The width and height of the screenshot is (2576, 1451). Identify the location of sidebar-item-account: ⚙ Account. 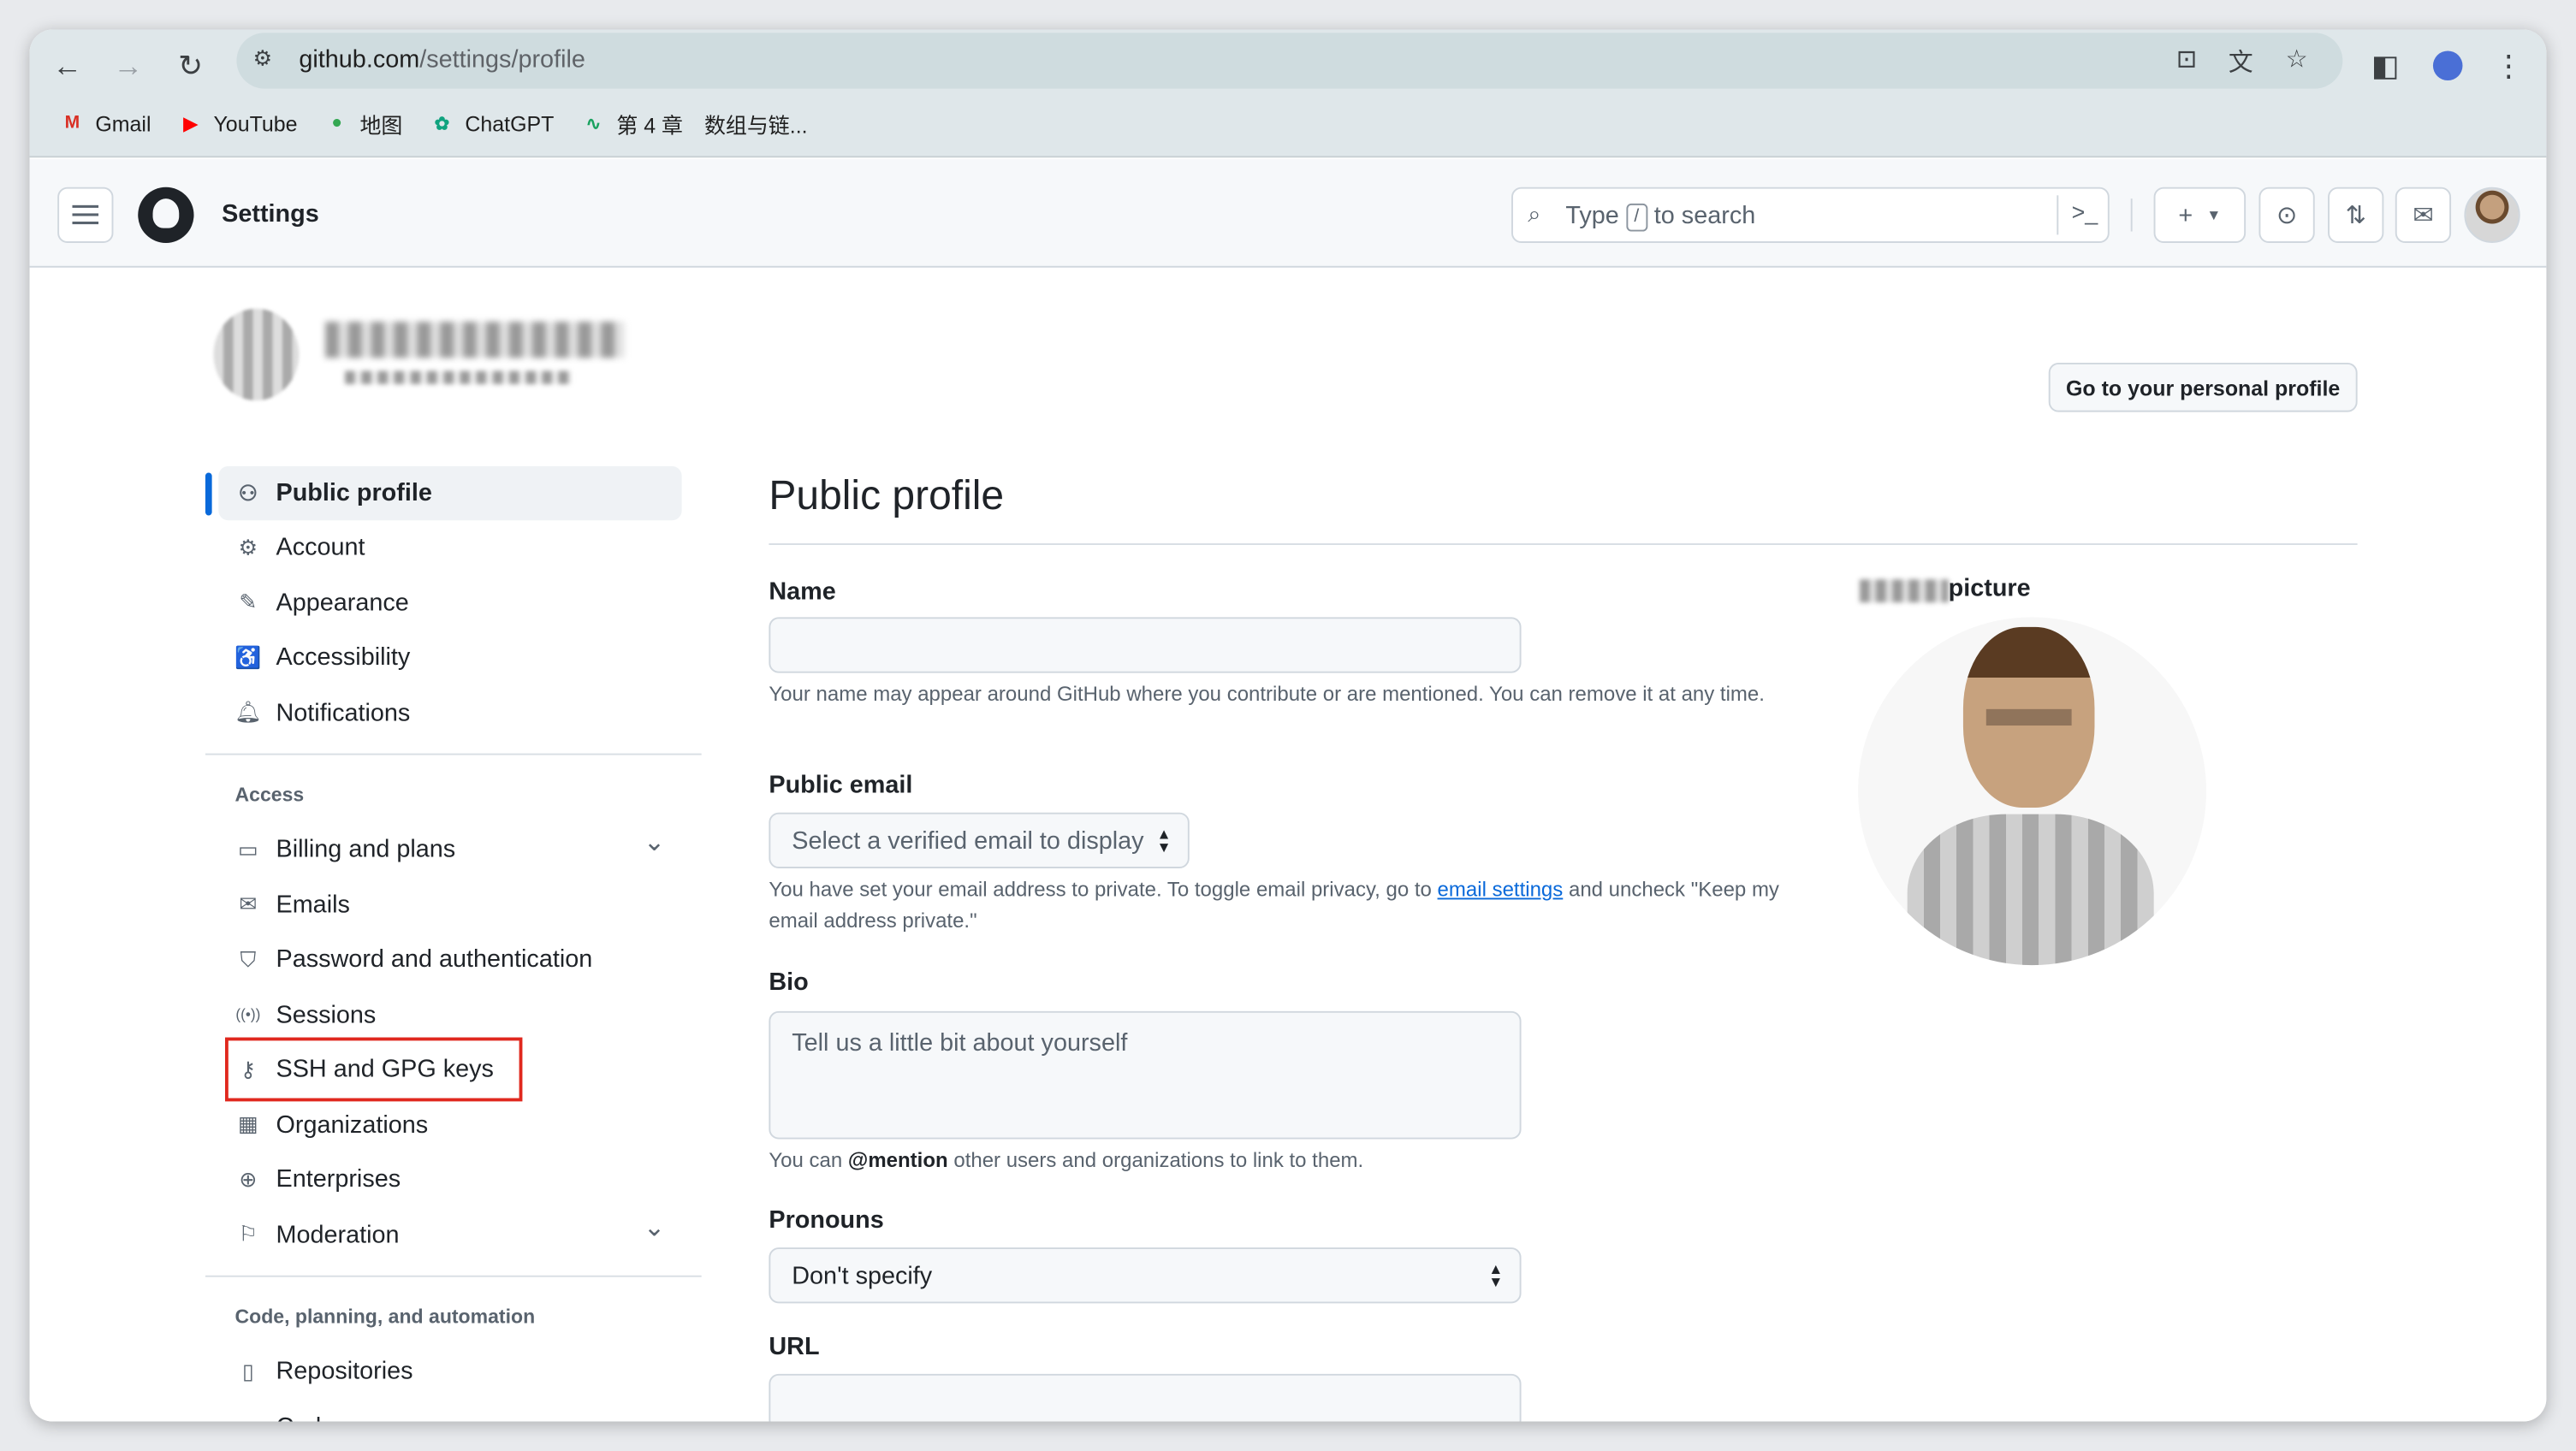
(449, 548).